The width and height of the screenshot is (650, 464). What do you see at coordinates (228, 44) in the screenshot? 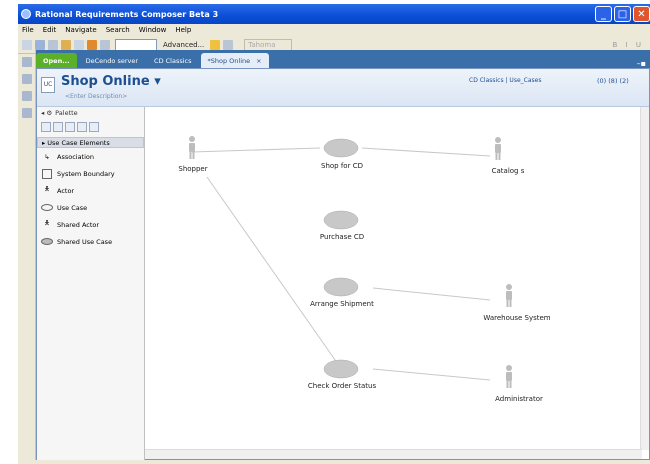
I see `nav-icon` at bounding box center [228, 44].